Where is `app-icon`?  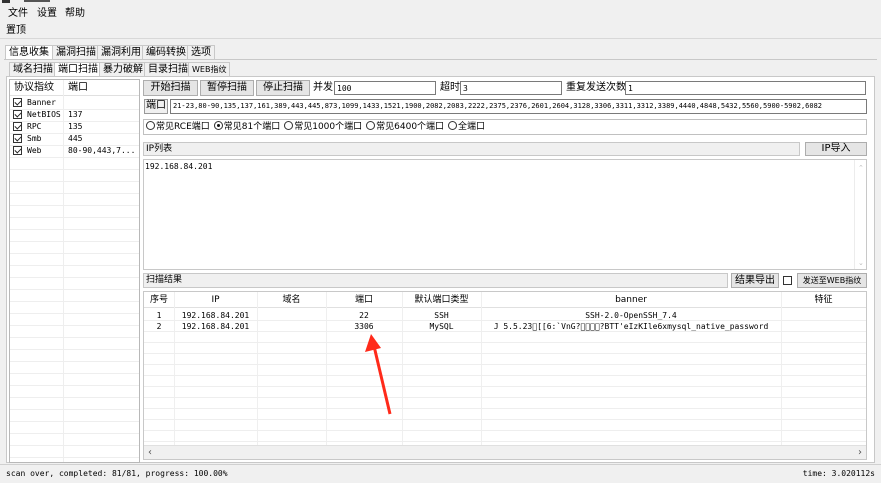
app-icon is located at coordinates (6, 1).